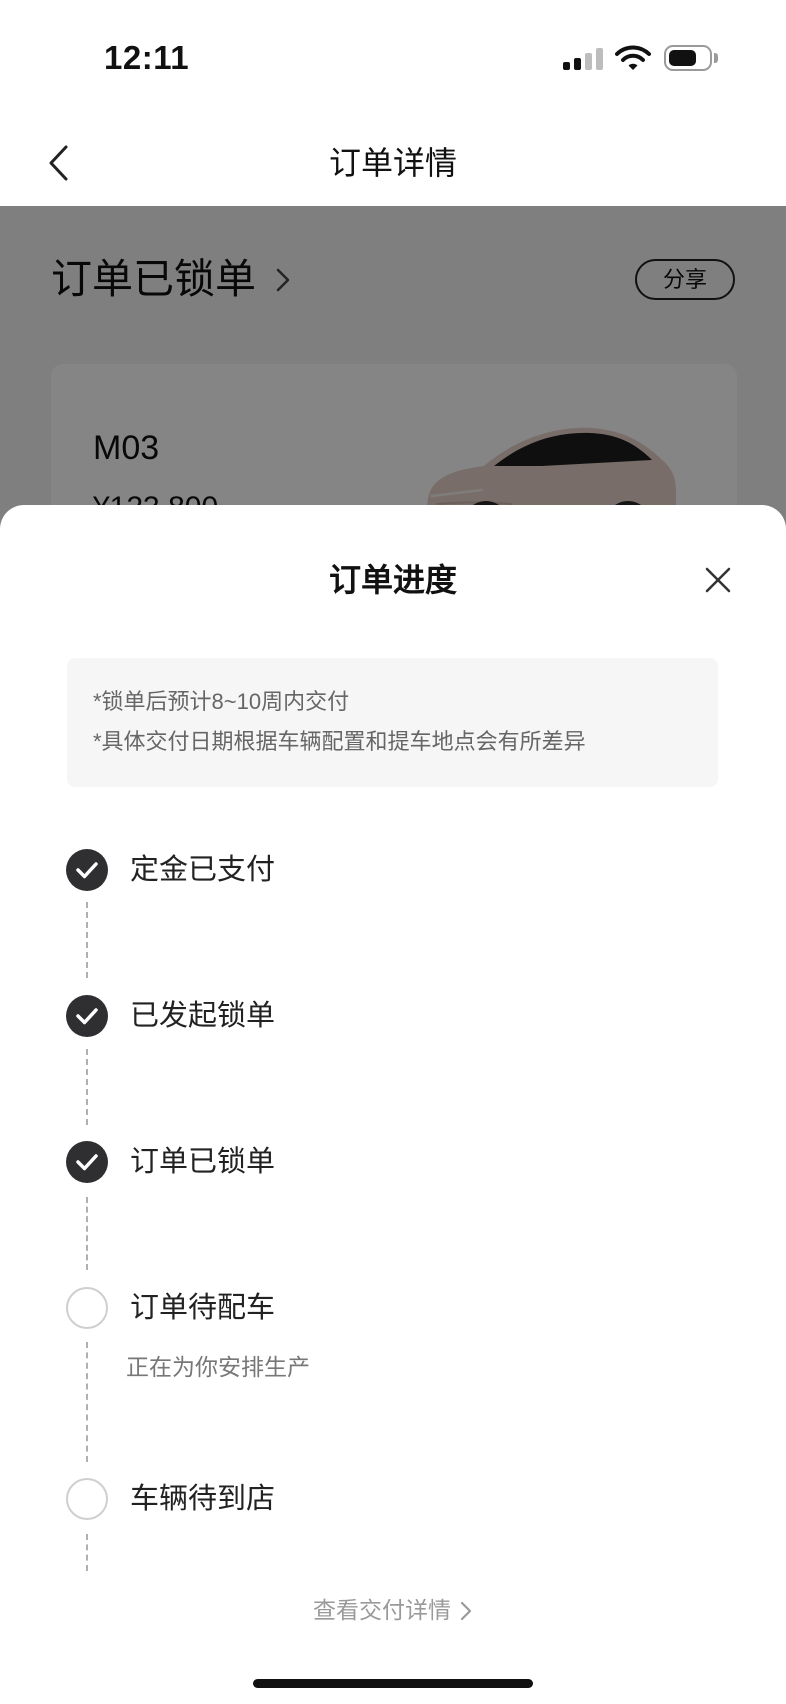 This screenshot has height=1704, width=786. Describe the element at coordinates (393, 1683) in the screenshot. I see `home-indicator` at that location.